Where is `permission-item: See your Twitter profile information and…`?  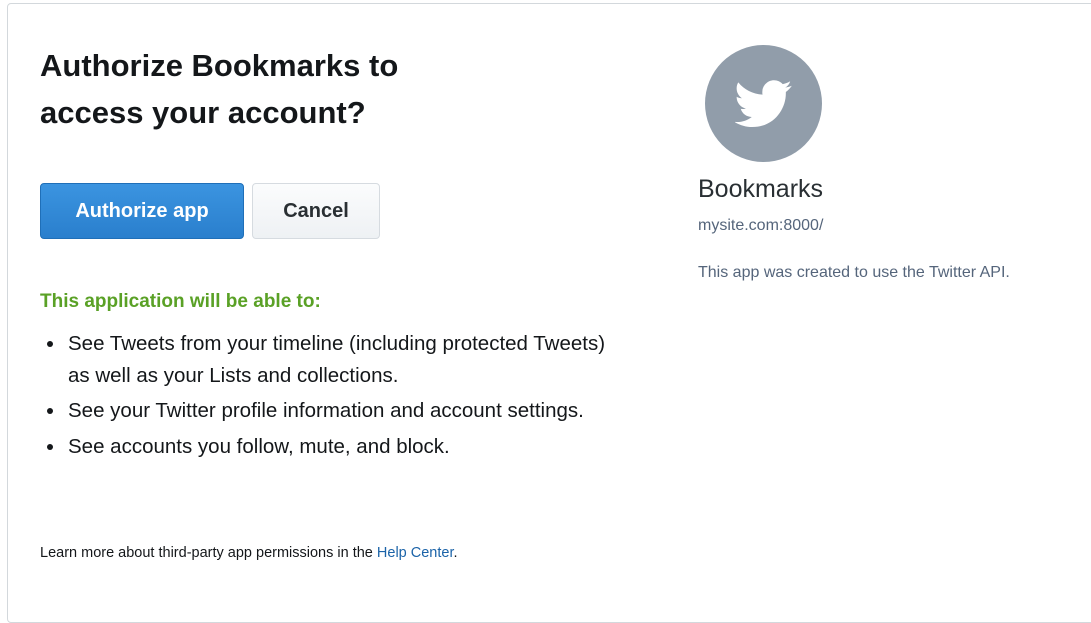
permission-item: See your Twitter profile information and… is located at coordinates (336, 411).